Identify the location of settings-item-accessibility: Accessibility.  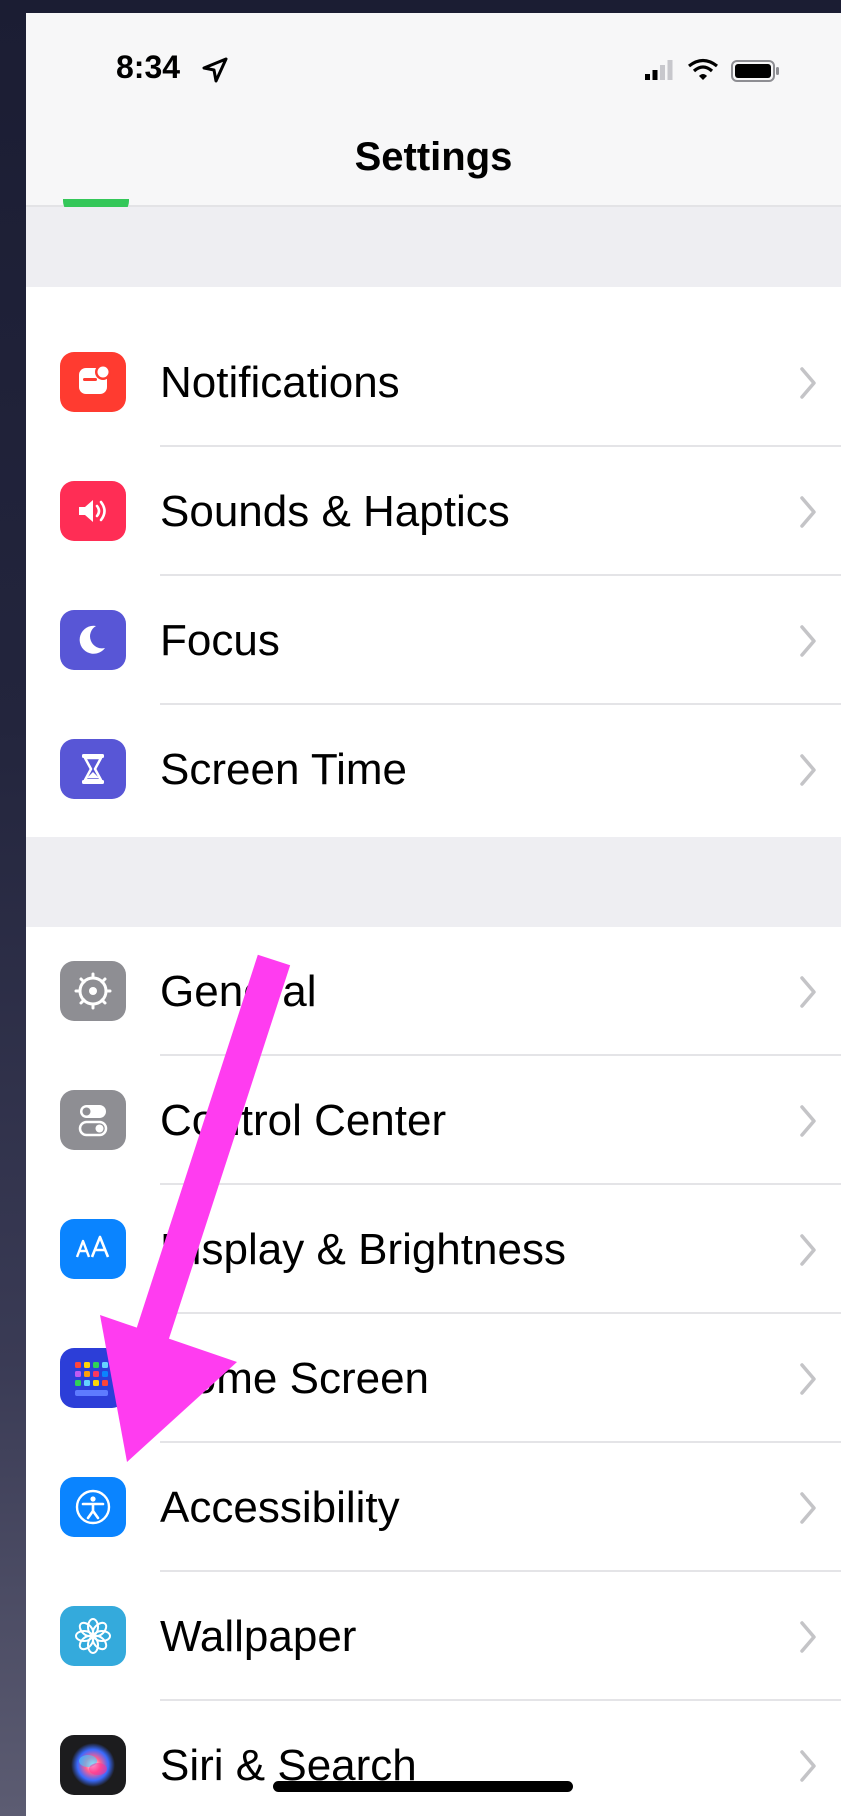
(433, 1507).